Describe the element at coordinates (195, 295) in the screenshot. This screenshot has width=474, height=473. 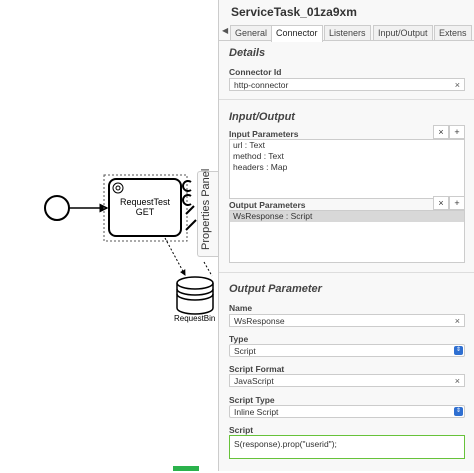
I see `data-store` at that location.